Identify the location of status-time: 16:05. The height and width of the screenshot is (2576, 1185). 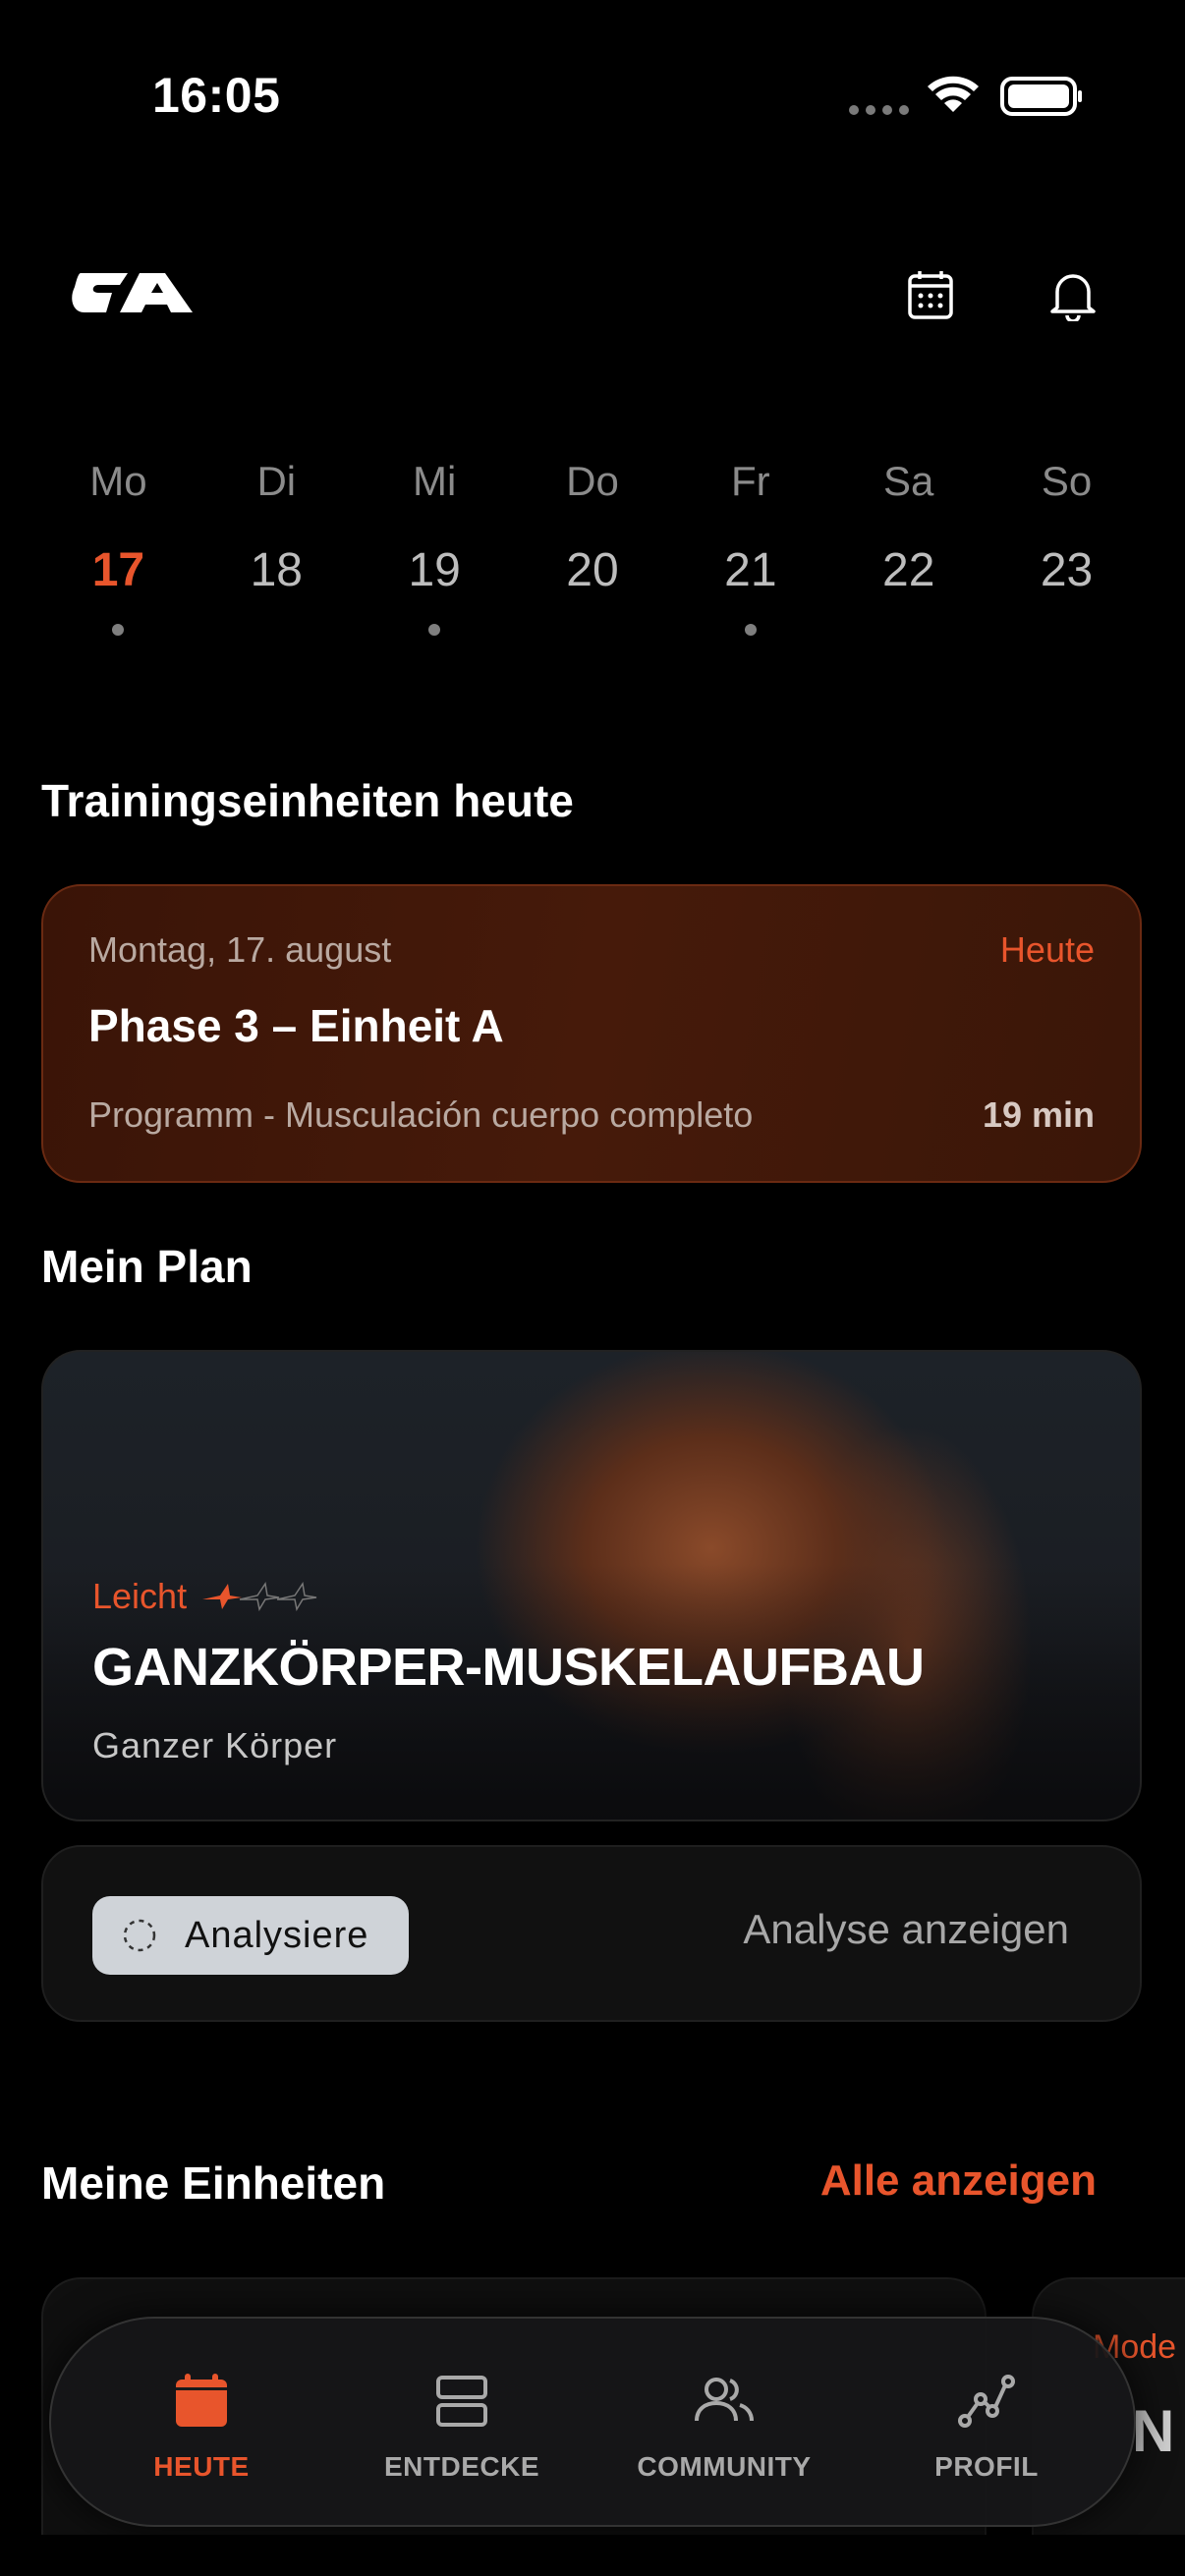
(216, 95).